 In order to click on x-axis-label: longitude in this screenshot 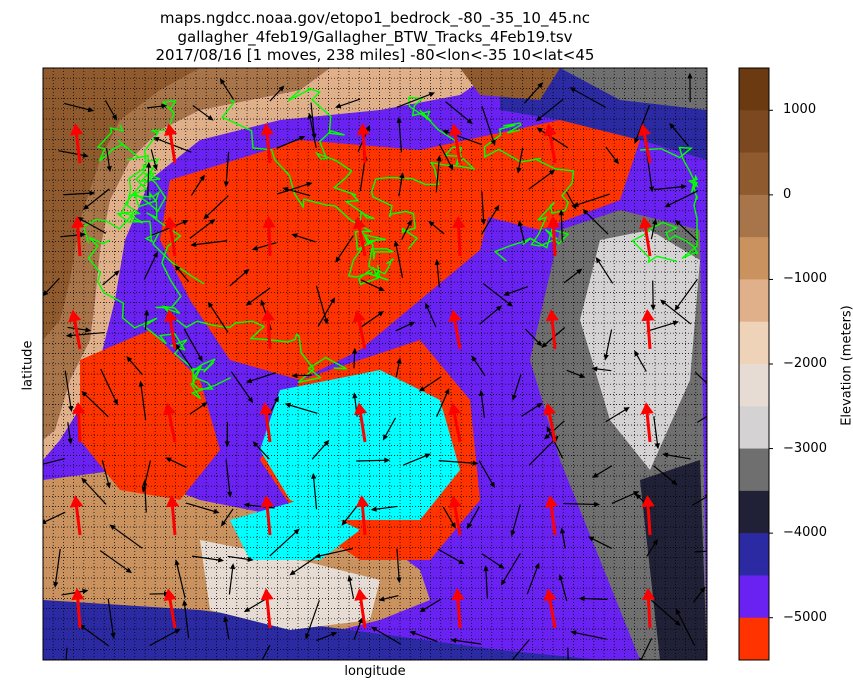, I will do `click(375, 671)`.